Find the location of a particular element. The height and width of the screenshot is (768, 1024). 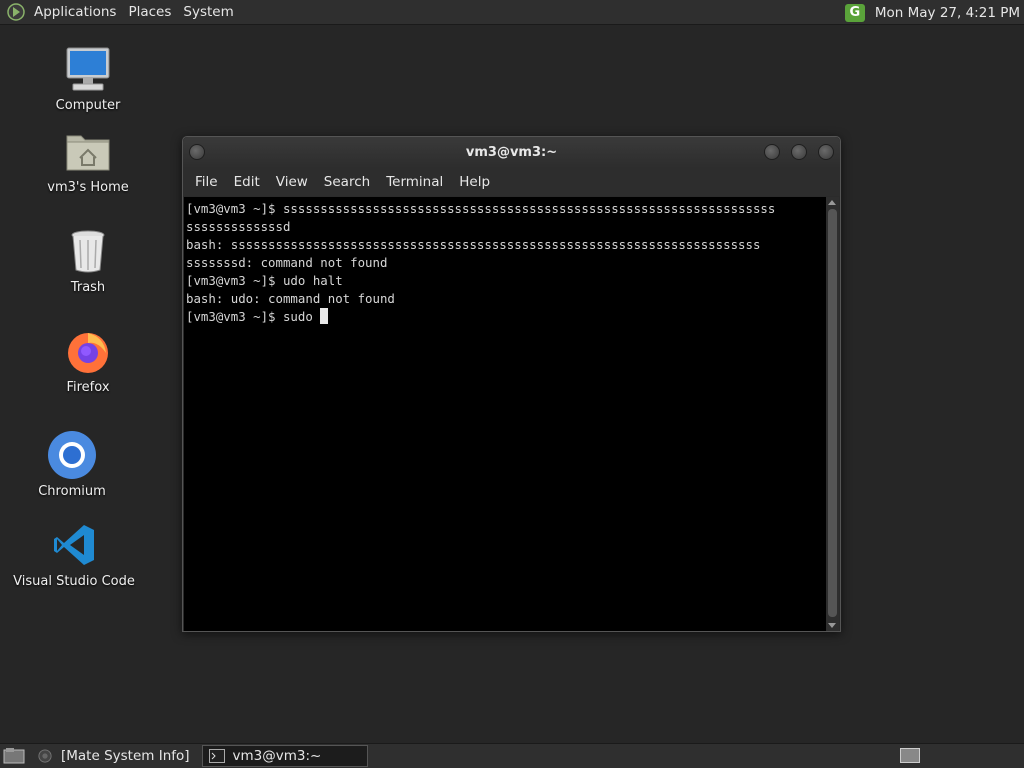

desktop-icon-firefox: Firefox is located at coordinates (88, 360).